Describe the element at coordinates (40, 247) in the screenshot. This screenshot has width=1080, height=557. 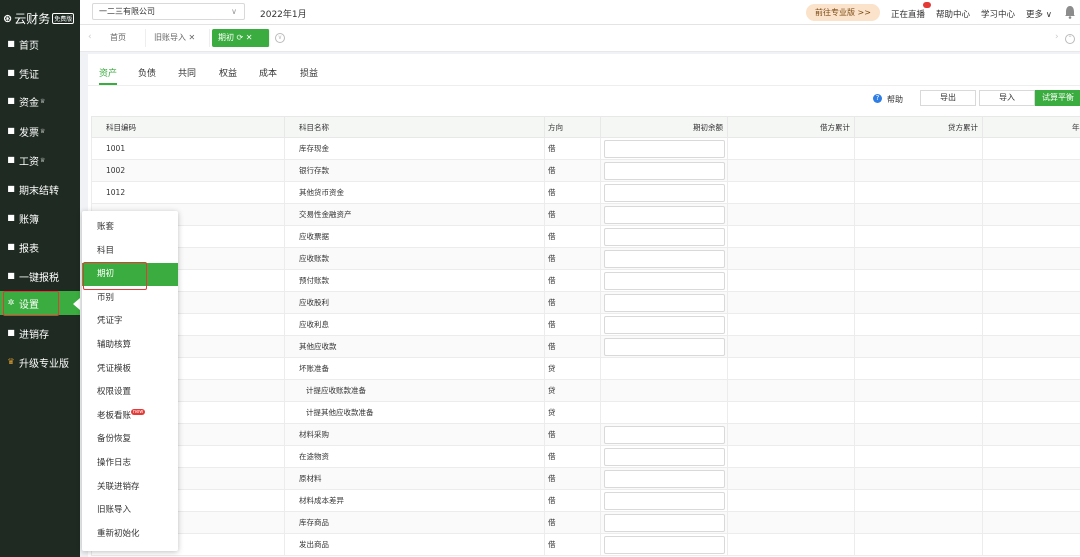
I see `sidebar-item-7: ■ 报表` at that location.